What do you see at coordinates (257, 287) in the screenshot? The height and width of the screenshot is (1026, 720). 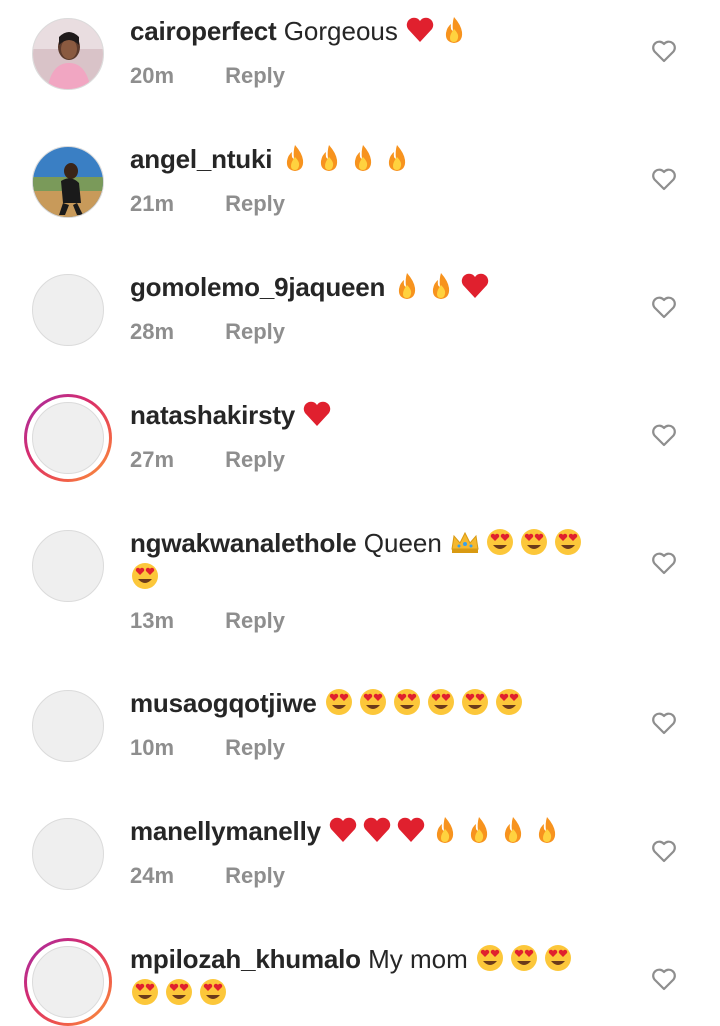 I see `comment-username: gomolemo_9jaqueen` at bounding box center [257, 287].